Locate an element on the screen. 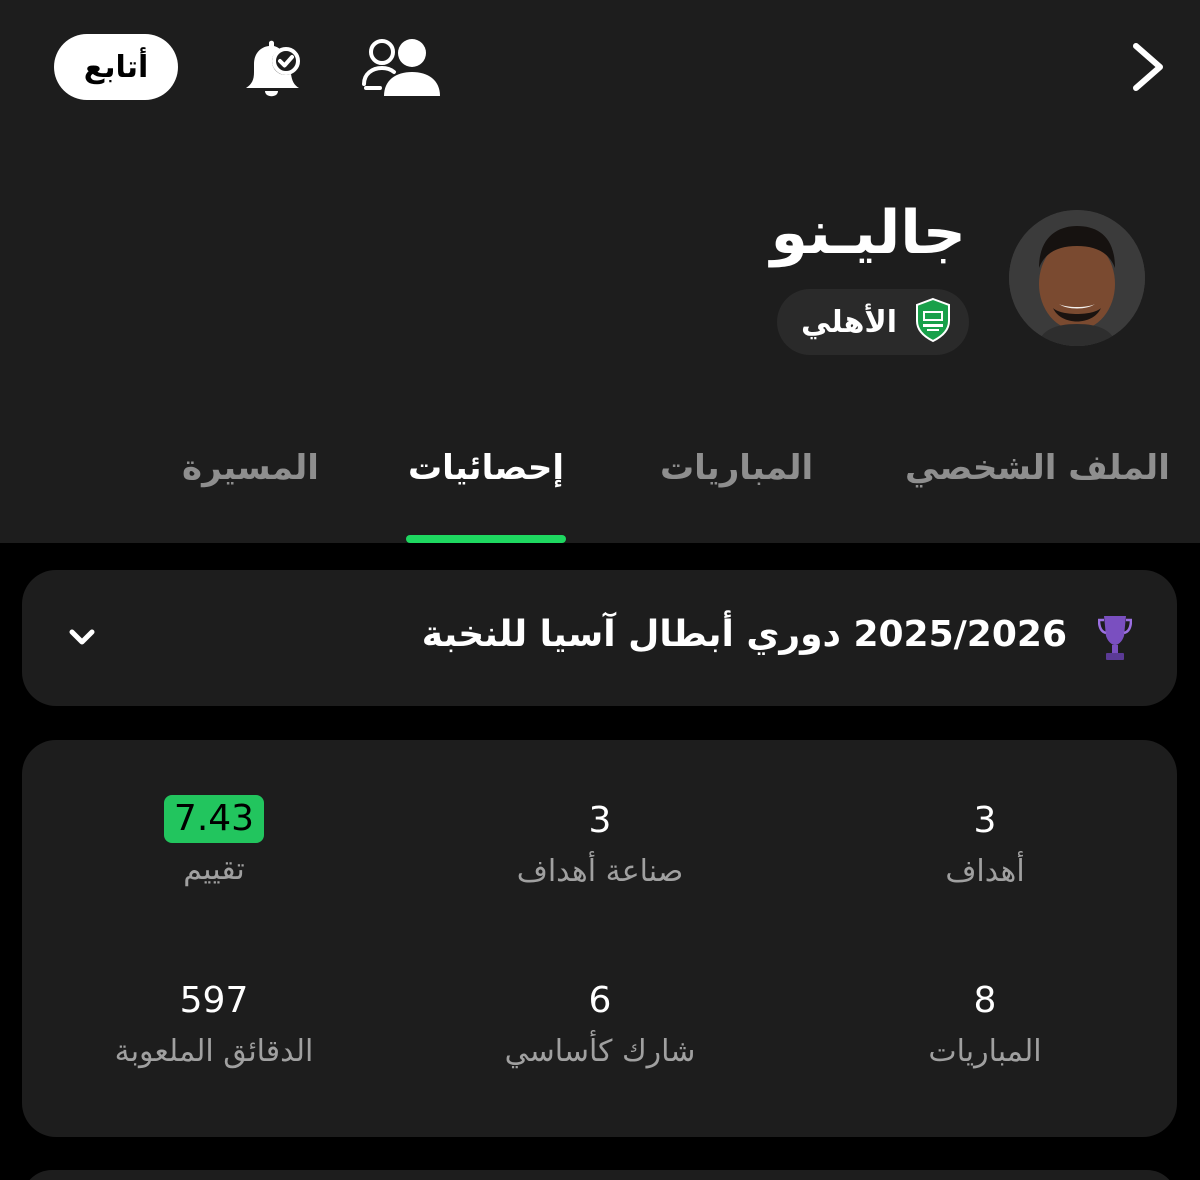  club-crest-icon is located at coordinates (933, 322).